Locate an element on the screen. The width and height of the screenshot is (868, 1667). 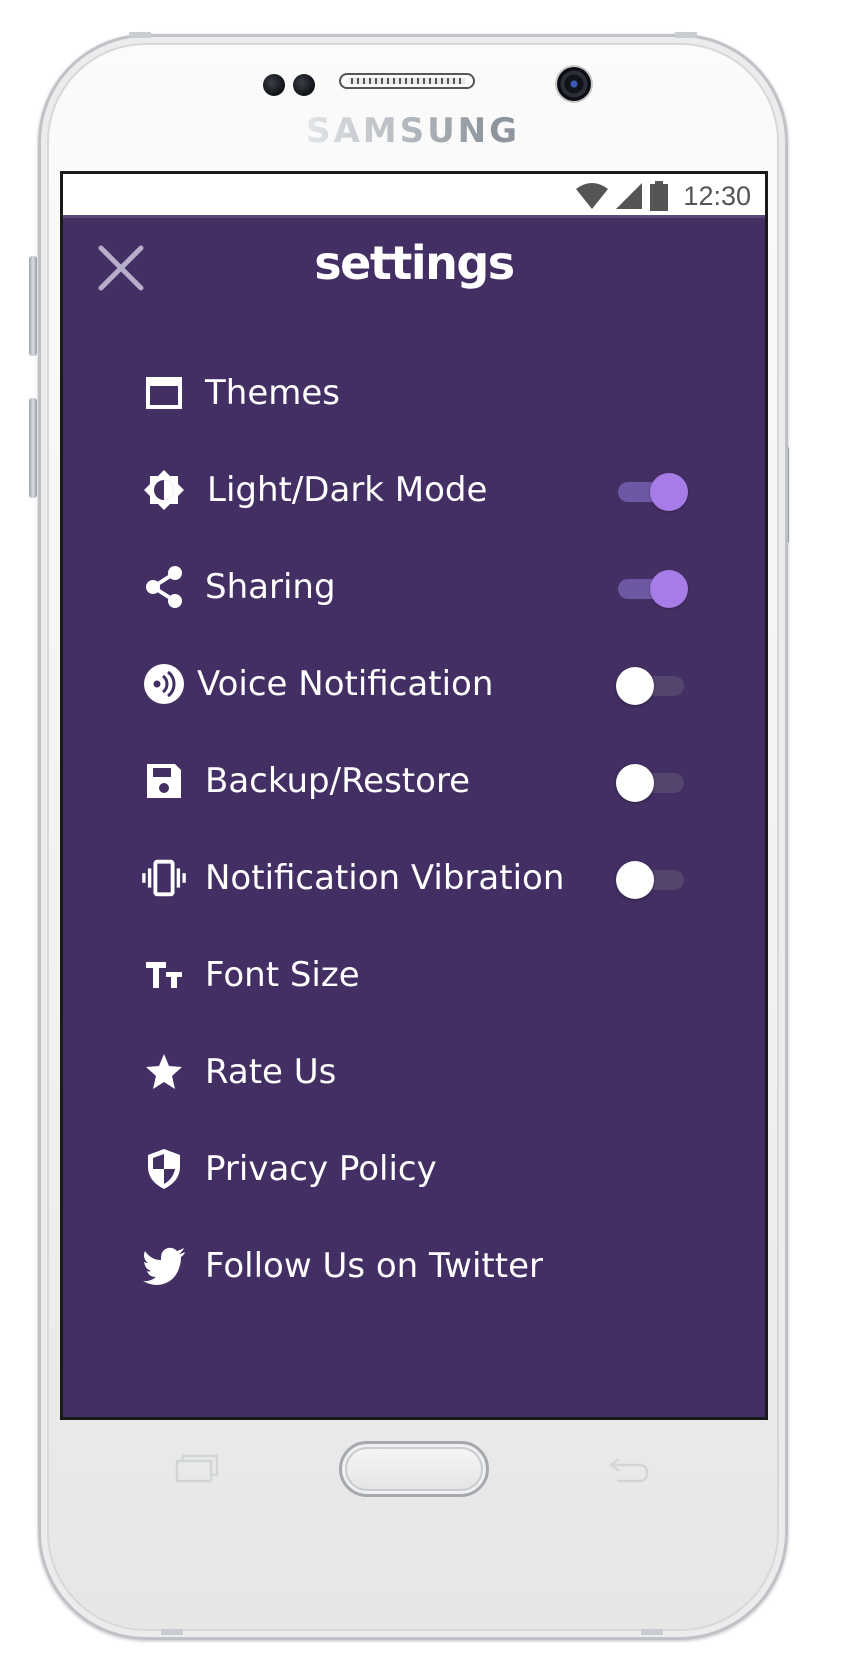
sharing-toggle is located at coordinates (652, 589).